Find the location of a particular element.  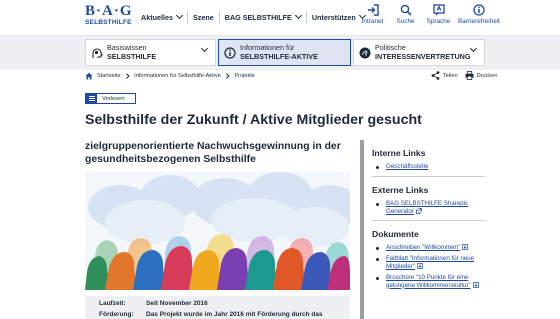

audience-politische-interessenvertretung: Politische INTERESSENVERTRETUNG is located at coordinates (419, 52).